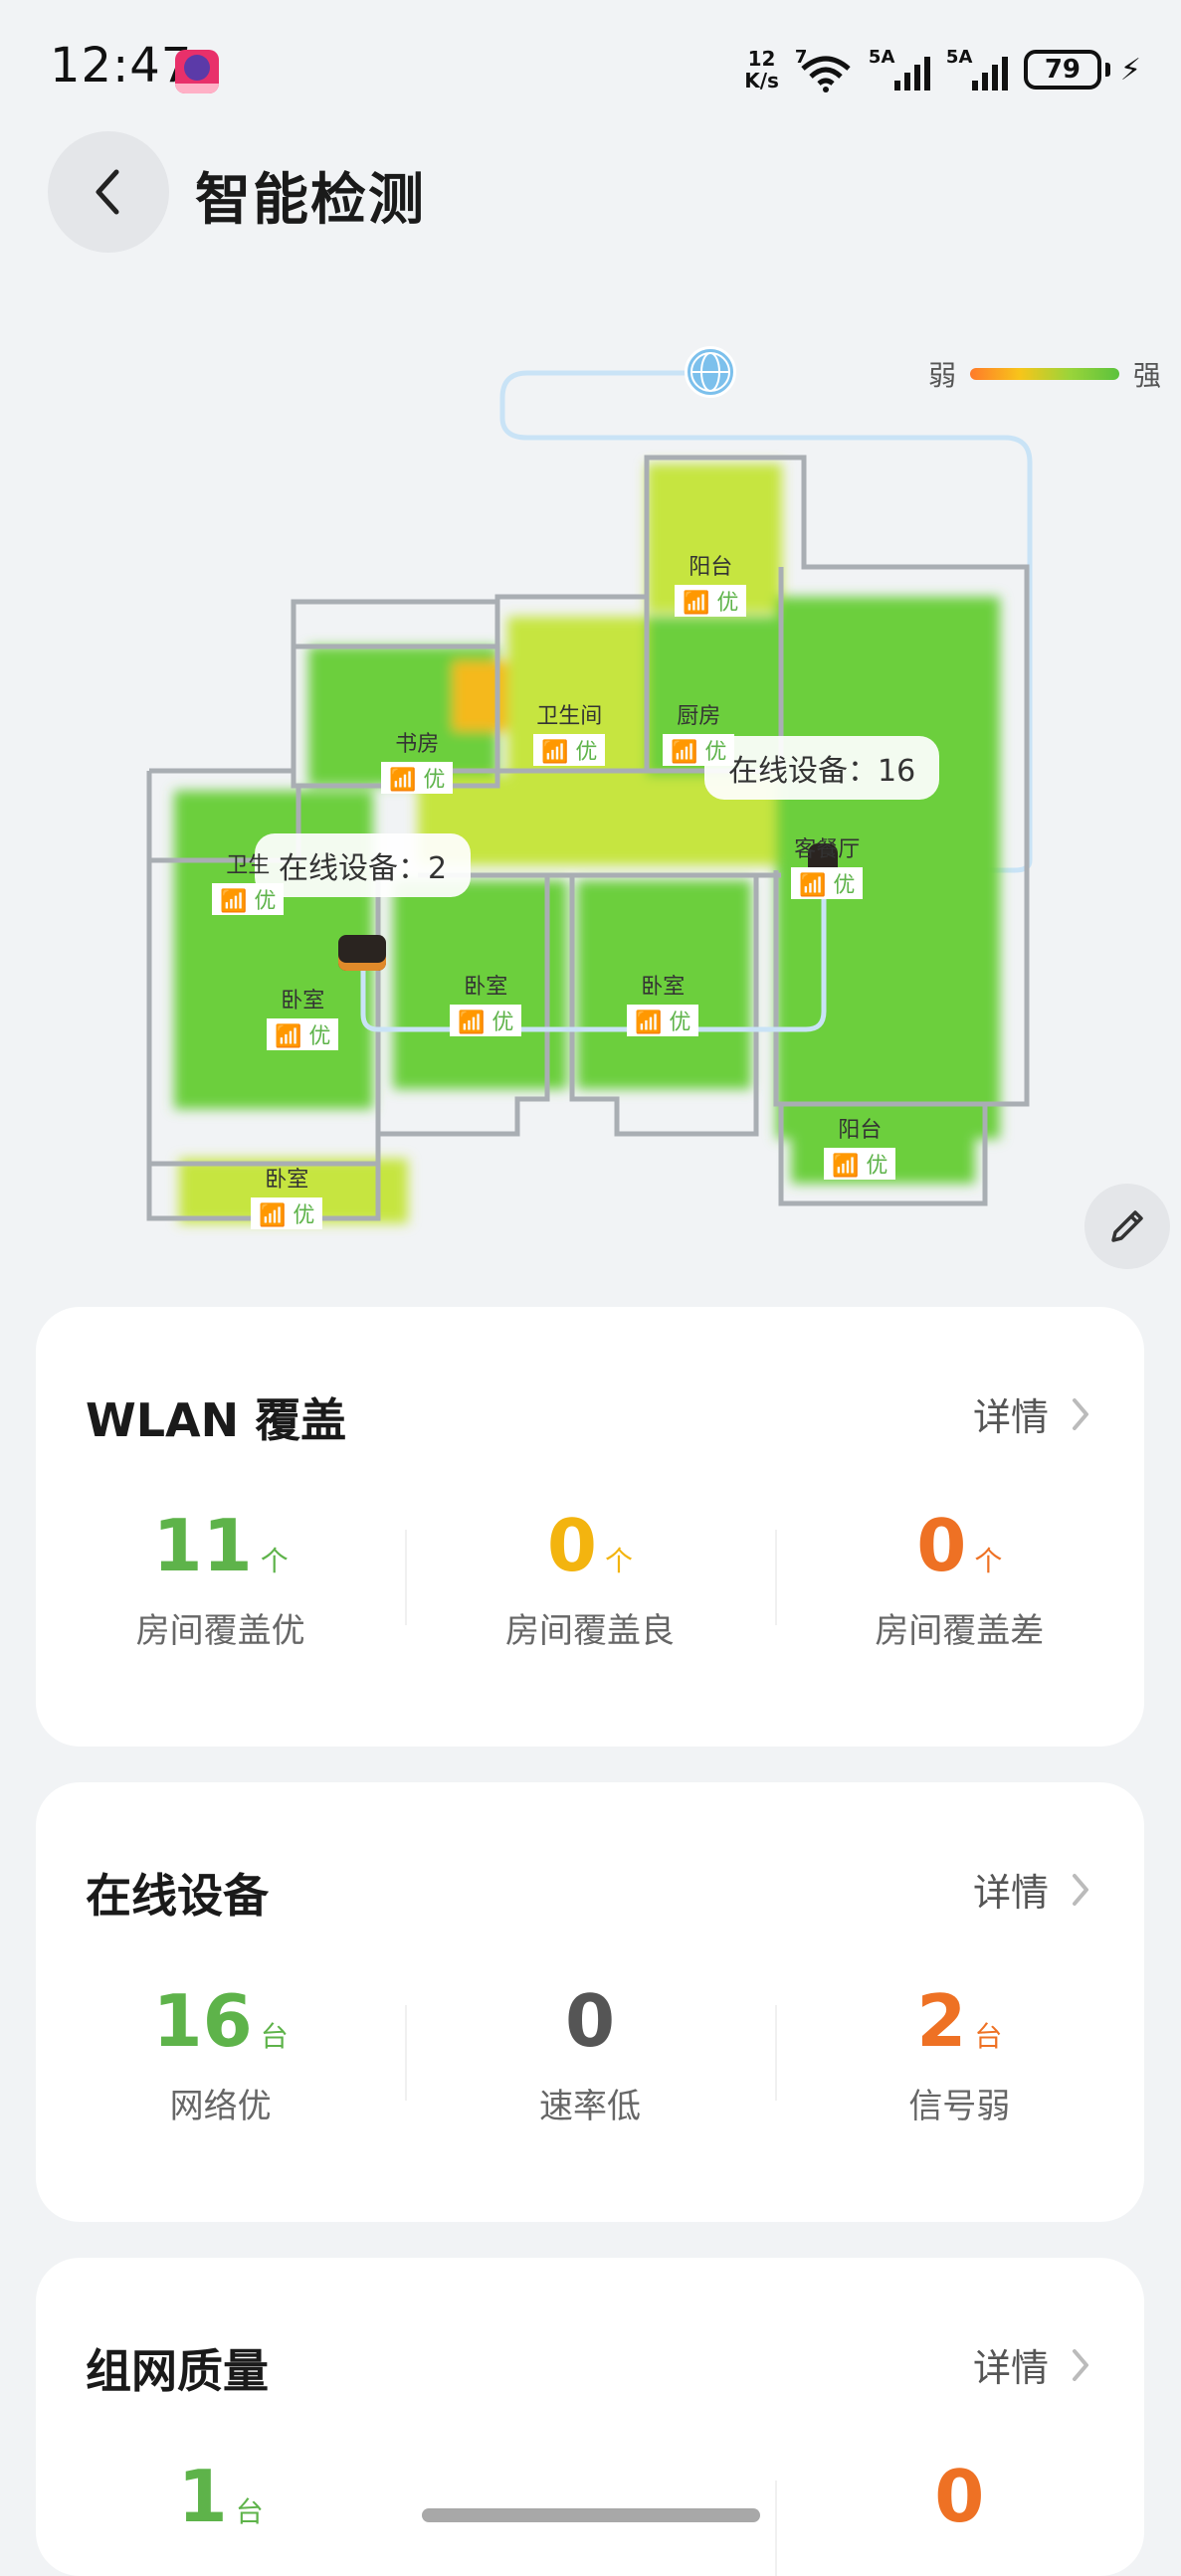 The width and height of the screenshot is (1181, 2576). I want to click on stat-label: 速率低, so click(589, 2106).